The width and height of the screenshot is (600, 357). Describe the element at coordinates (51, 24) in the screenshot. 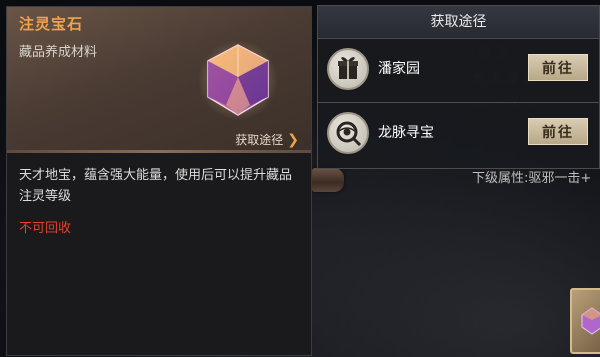

I see `item-name: 注灵宝石` at that location.